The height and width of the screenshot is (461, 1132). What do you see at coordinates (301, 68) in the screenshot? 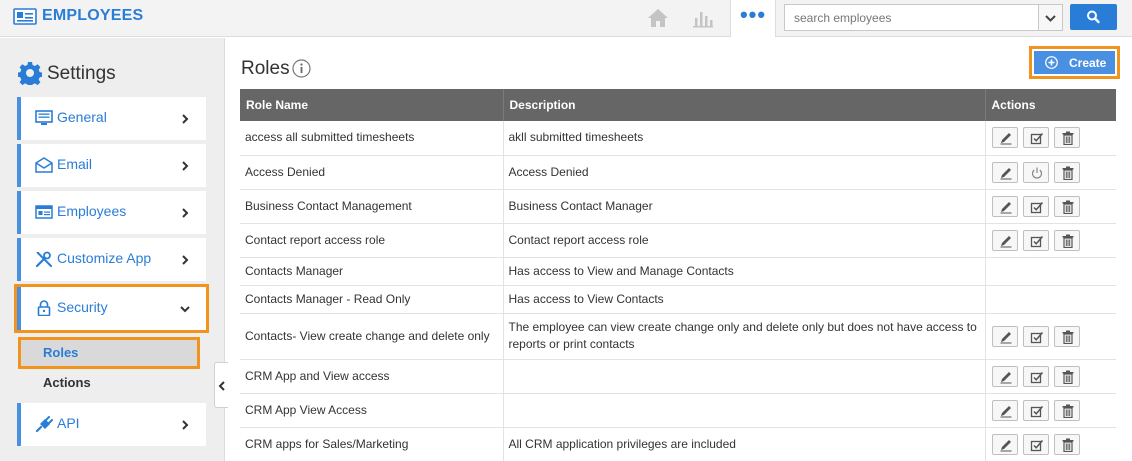
I see `info-icon` at bounding box center [301, 68].